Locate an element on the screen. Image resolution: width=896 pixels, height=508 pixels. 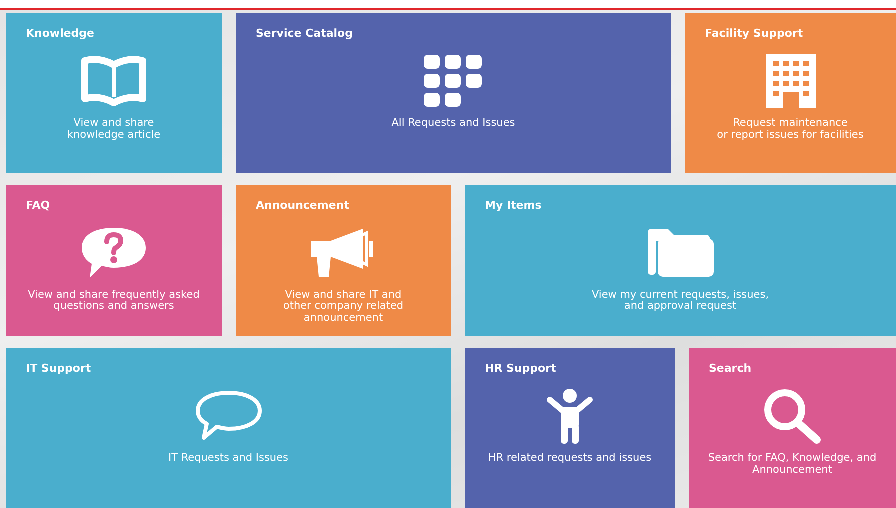
tile-description: IT Requests and Issues is located at coordinates (228, 459).